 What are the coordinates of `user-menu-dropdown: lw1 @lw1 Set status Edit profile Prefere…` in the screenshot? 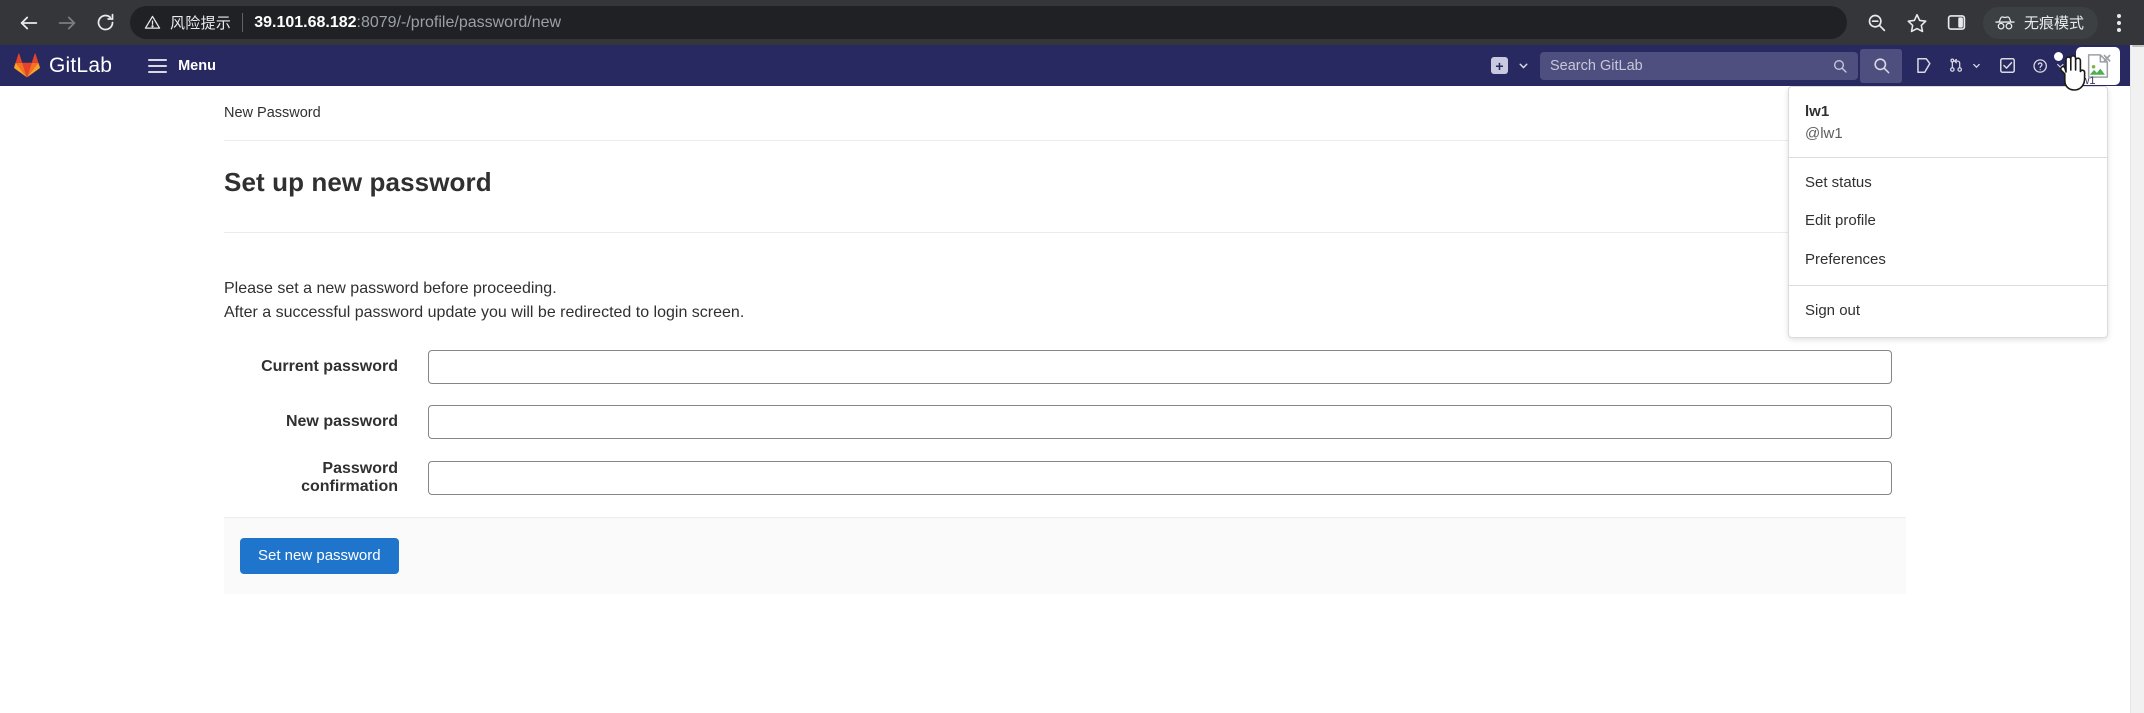 It's located at (1948, 212).